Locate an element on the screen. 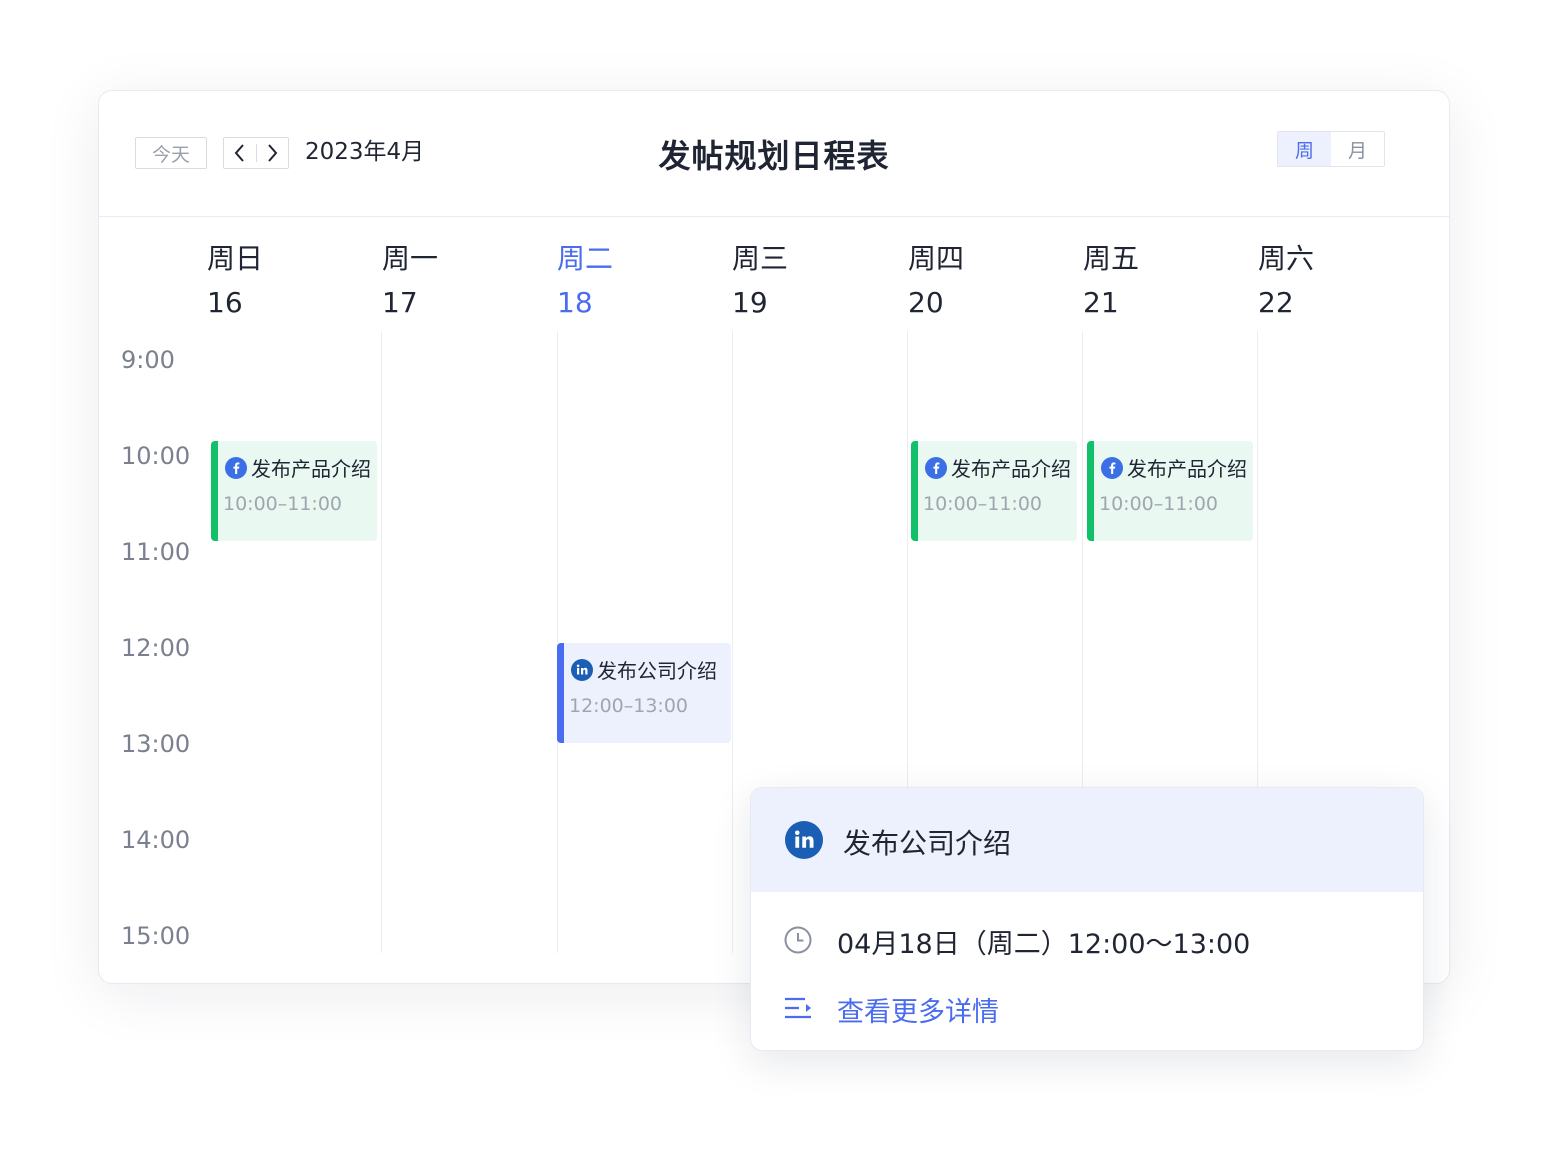 This screenshot has height=1156, width=1546. event-detail-popover: 发布公司介绍 04月18日（周二）12:00～13:00 查看更多详情 is located at coordinates (1087, 919).